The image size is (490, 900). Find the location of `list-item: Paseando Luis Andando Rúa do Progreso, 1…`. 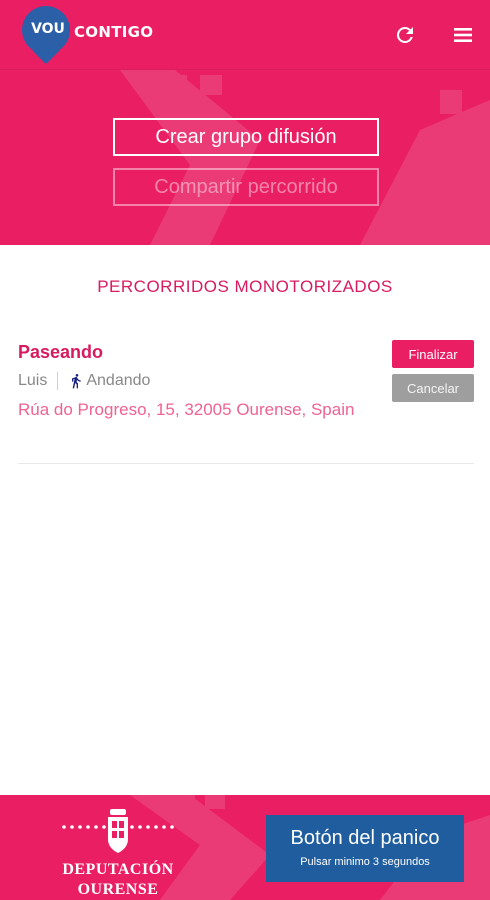

list-item: Paseando Luis Andando Rúa do Progreso, 1… is located at coordinates (246, 402).